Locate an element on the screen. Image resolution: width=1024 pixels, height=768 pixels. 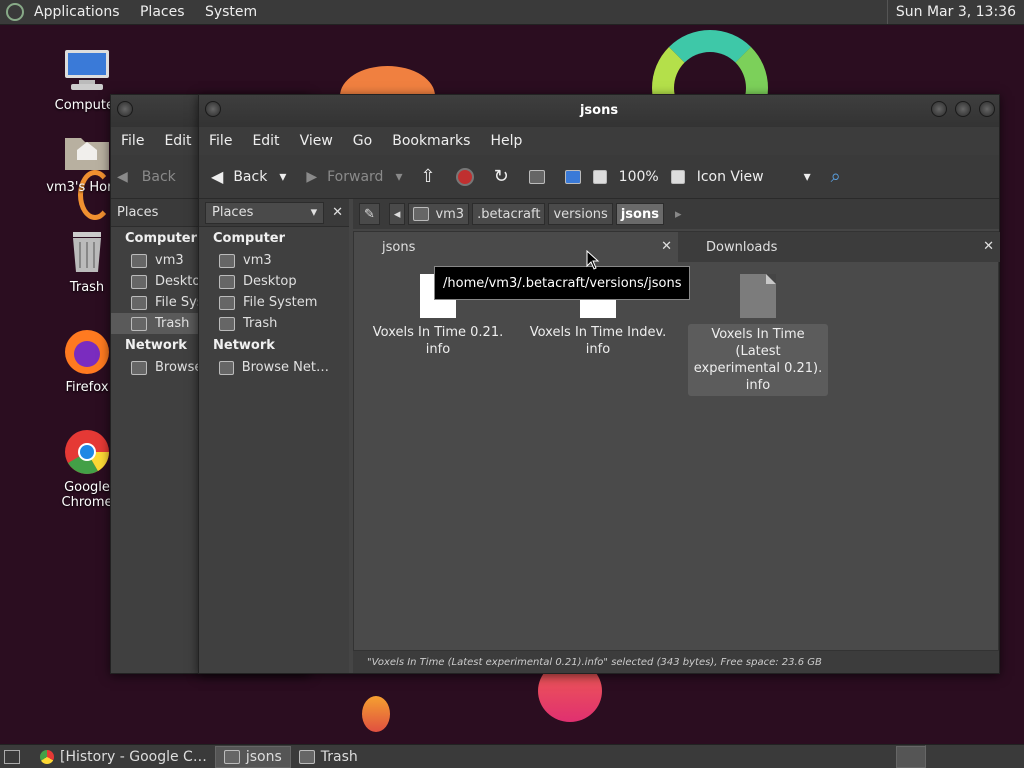
view-mode-select: Icon View ▾ is located at coordinates (754, 177).